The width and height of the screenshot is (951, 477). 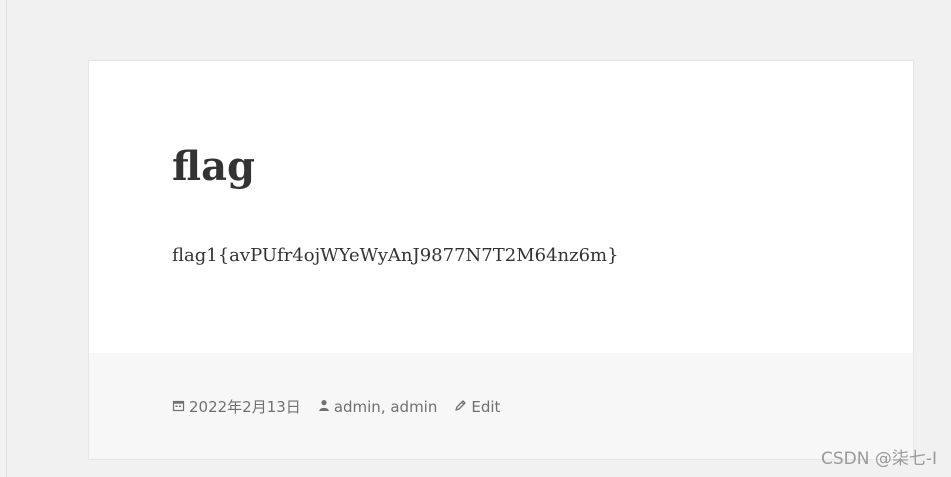 I want to click on post-authors: admin , admin, so click(x=377, y=407).